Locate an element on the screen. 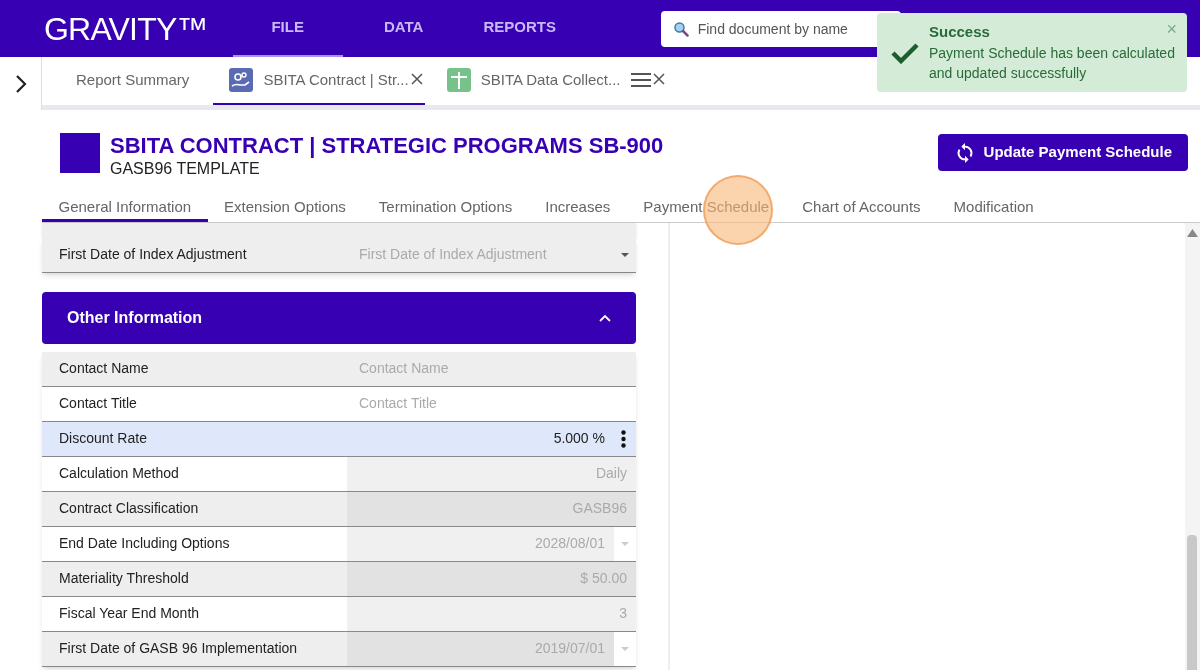 The width and height of the screenshot is (1200, 670). readonly-field: Daily is located at coordinates (491, 473).